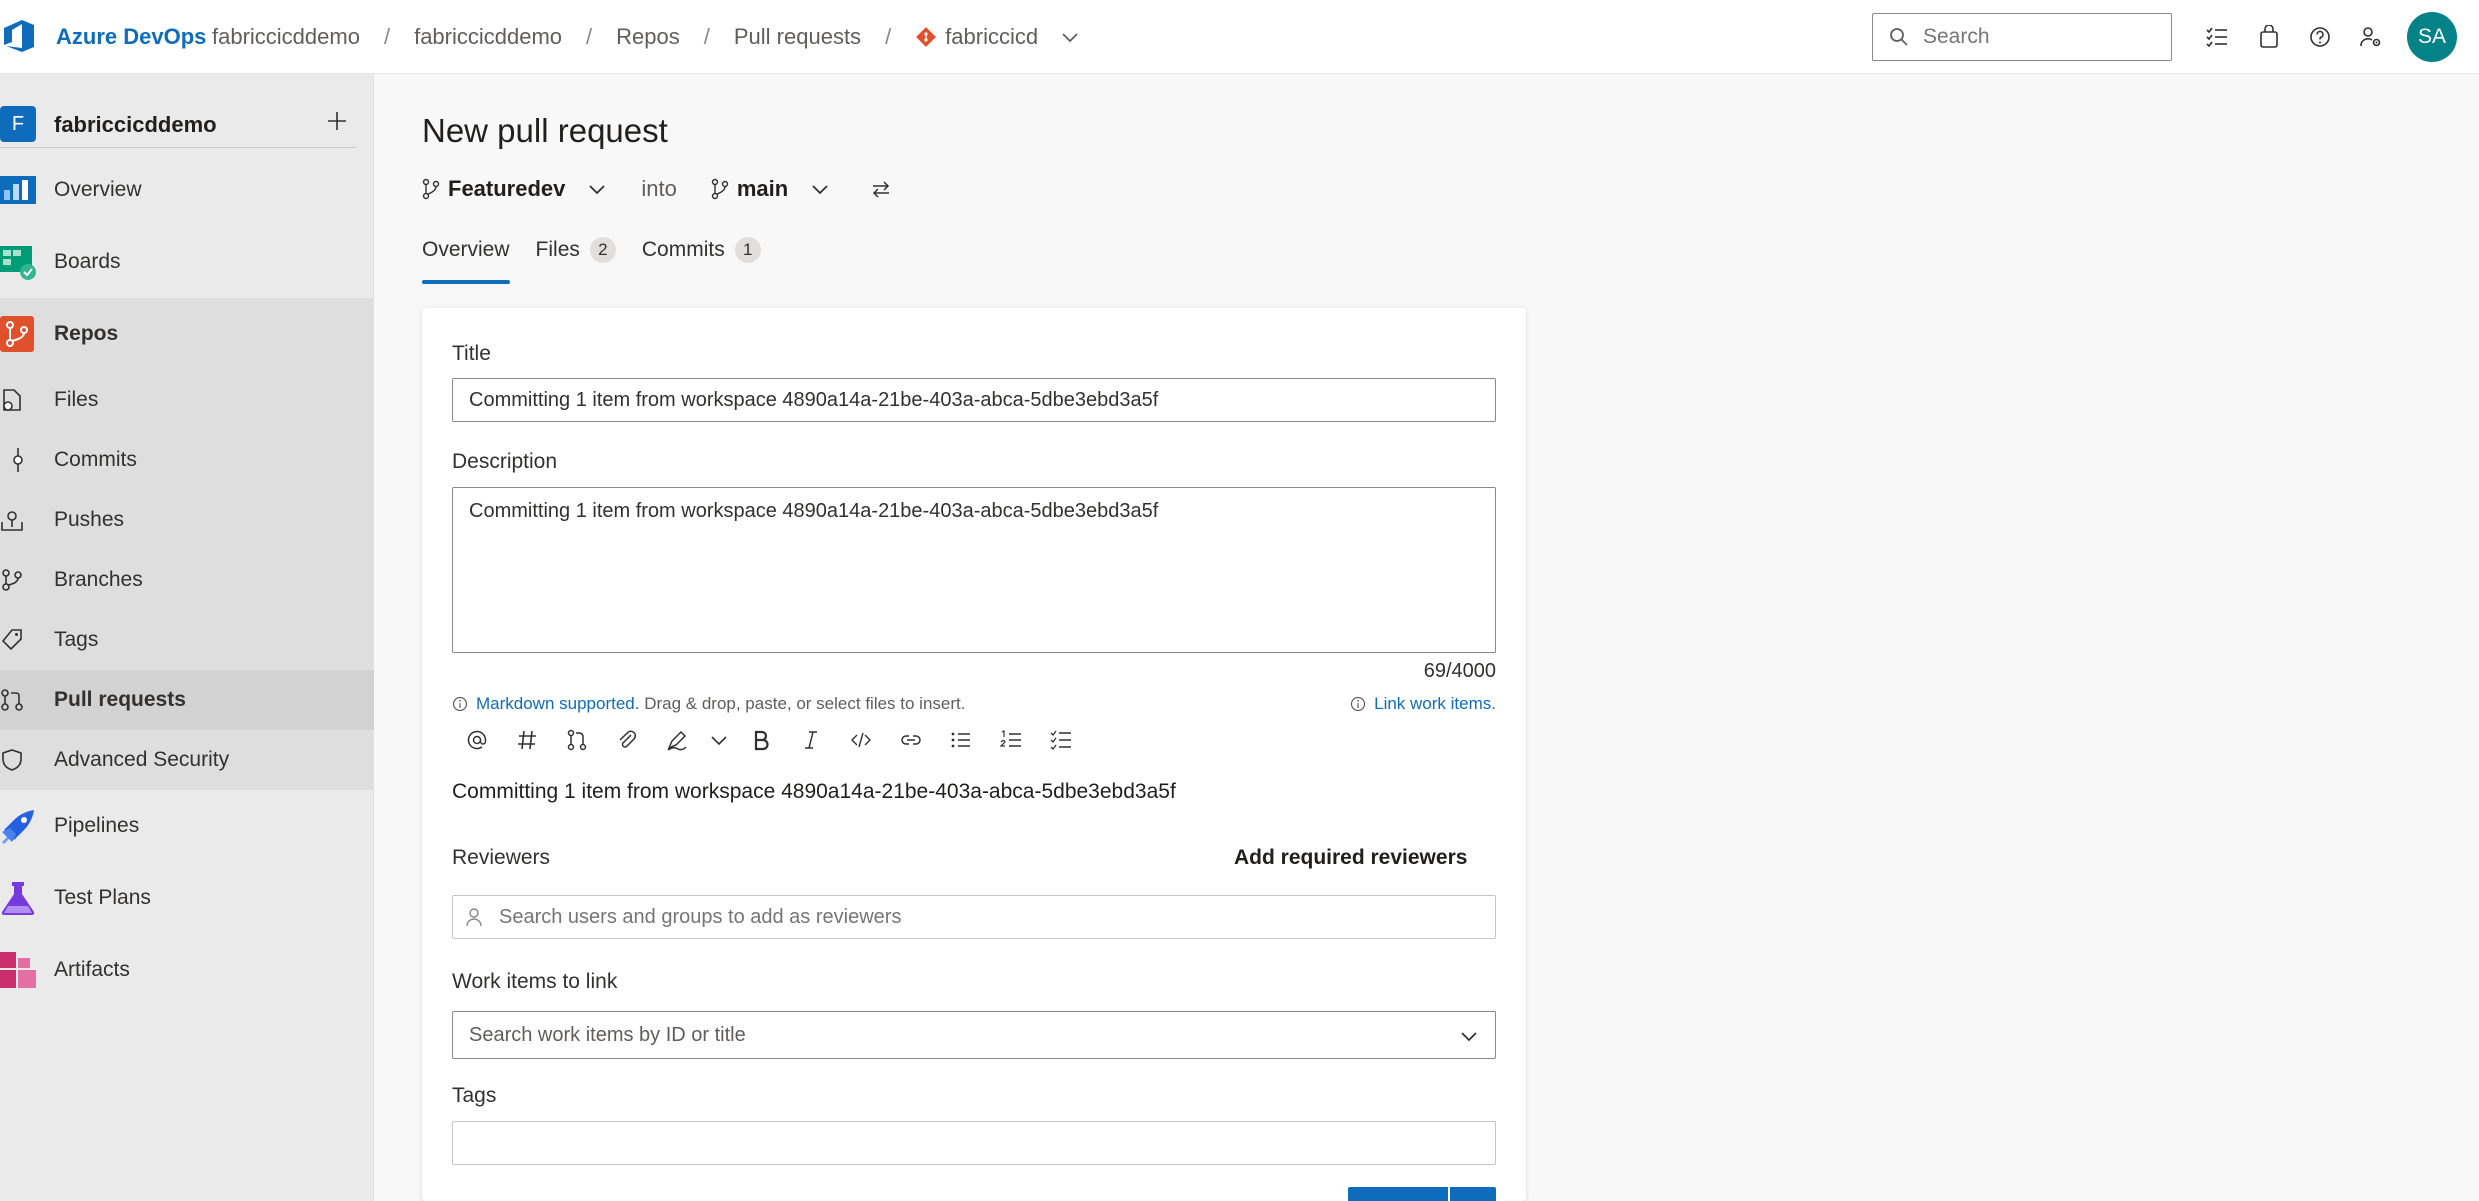 The width and height of the screenshot is (2479, 1201). Describe the element at coordinates (989, 917) in the screenshot. I see `reviewers-search-input` at that location.